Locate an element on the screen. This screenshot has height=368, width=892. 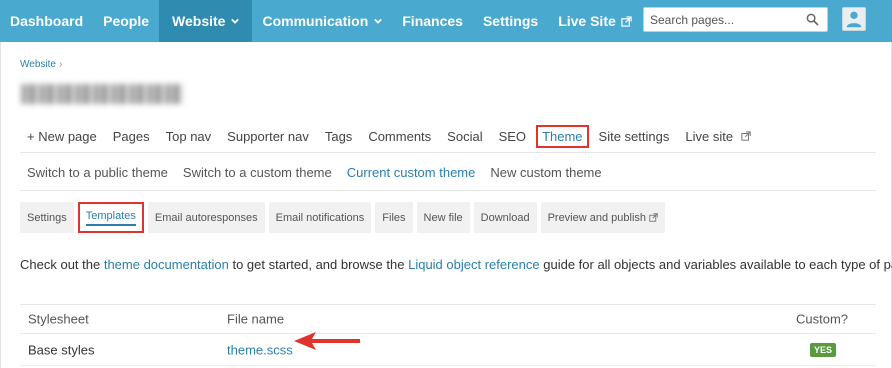
nav-live-site: Live Site is located at coordinates (595, 21).